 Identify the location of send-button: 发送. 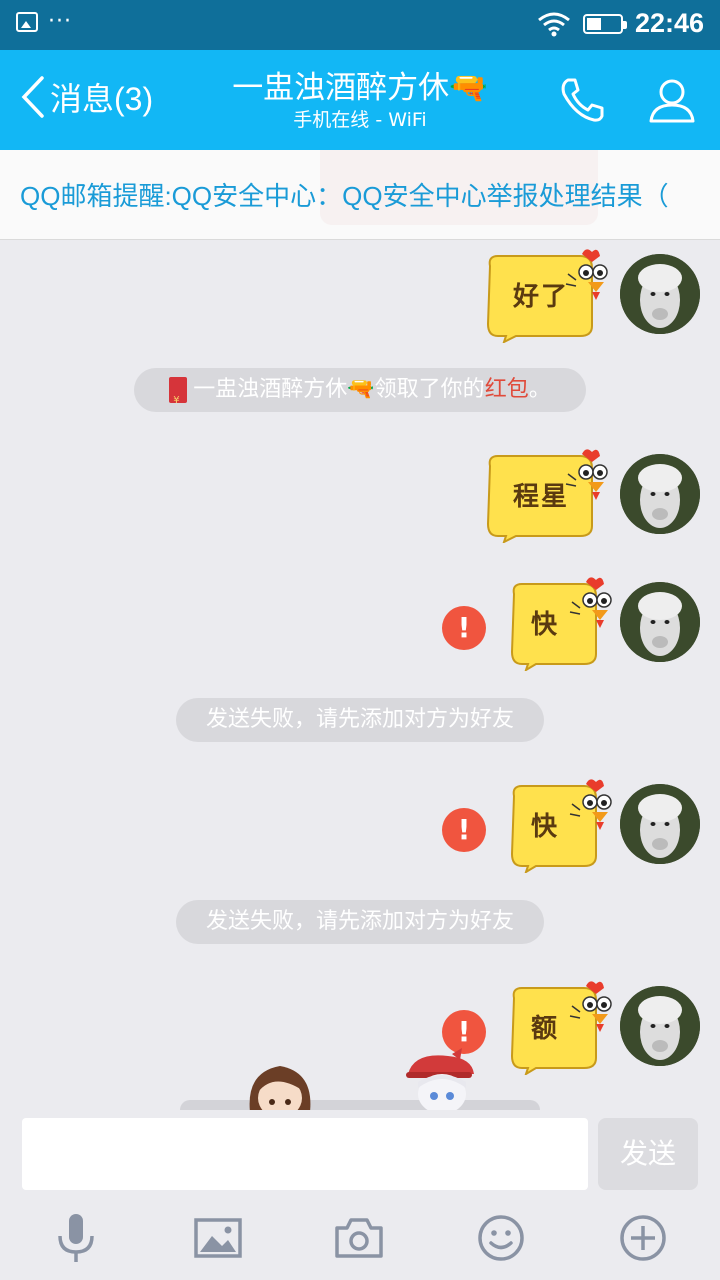
(648, 1154).